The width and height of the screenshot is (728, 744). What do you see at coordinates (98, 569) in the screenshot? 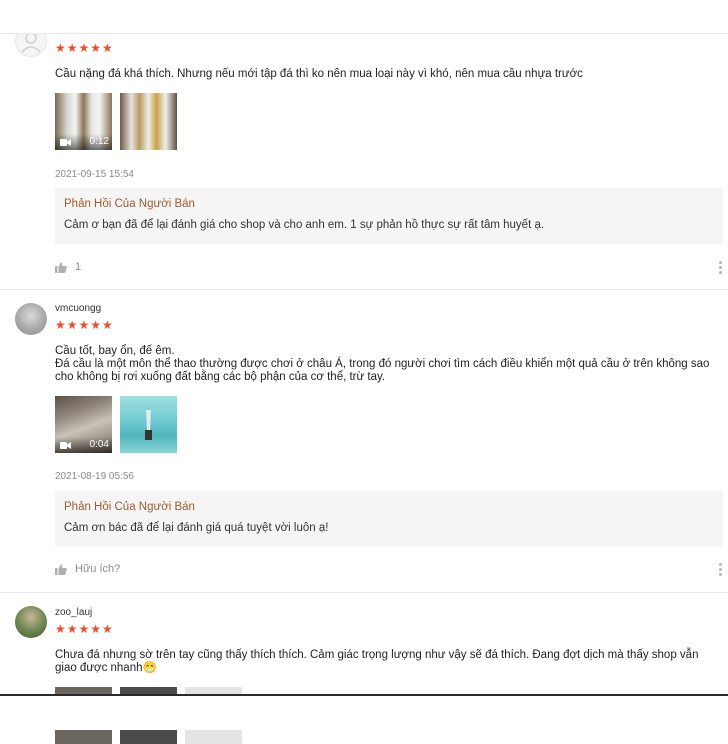
I see `helpful-label: Hữu ích?` at bounding box center [98, 569].